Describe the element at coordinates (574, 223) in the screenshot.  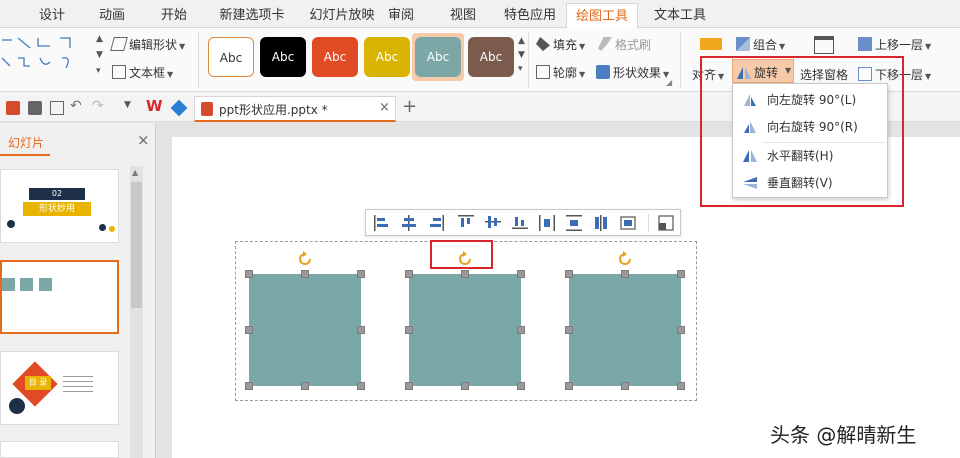
I see `distribute-vertical-icon` at that location.